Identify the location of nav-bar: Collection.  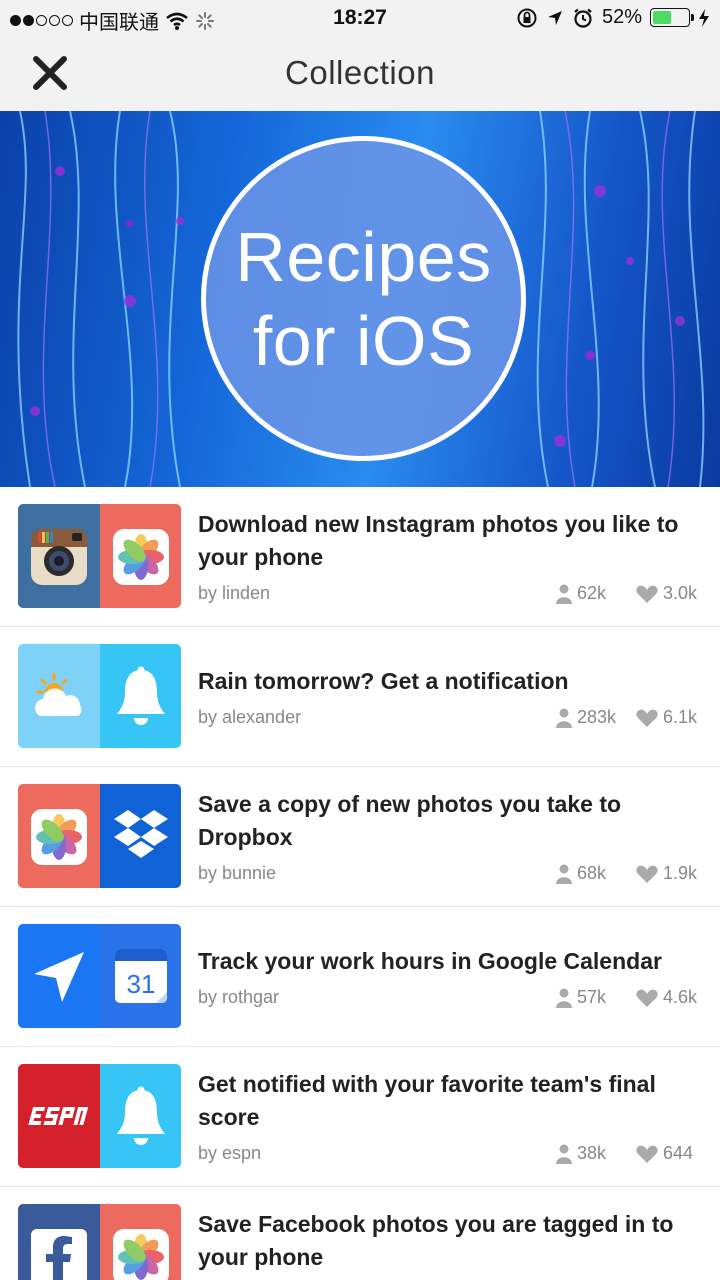
(360, 73).